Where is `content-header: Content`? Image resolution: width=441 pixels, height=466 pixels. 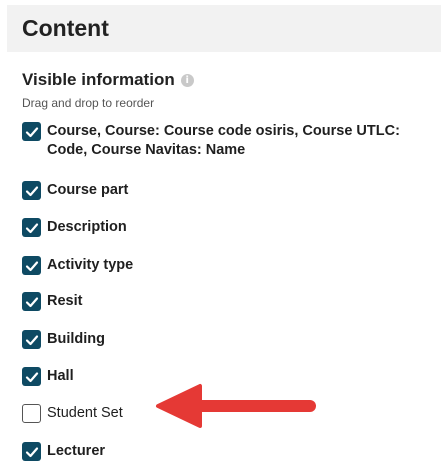
content-header: Content is located at coordinates (224, 28).